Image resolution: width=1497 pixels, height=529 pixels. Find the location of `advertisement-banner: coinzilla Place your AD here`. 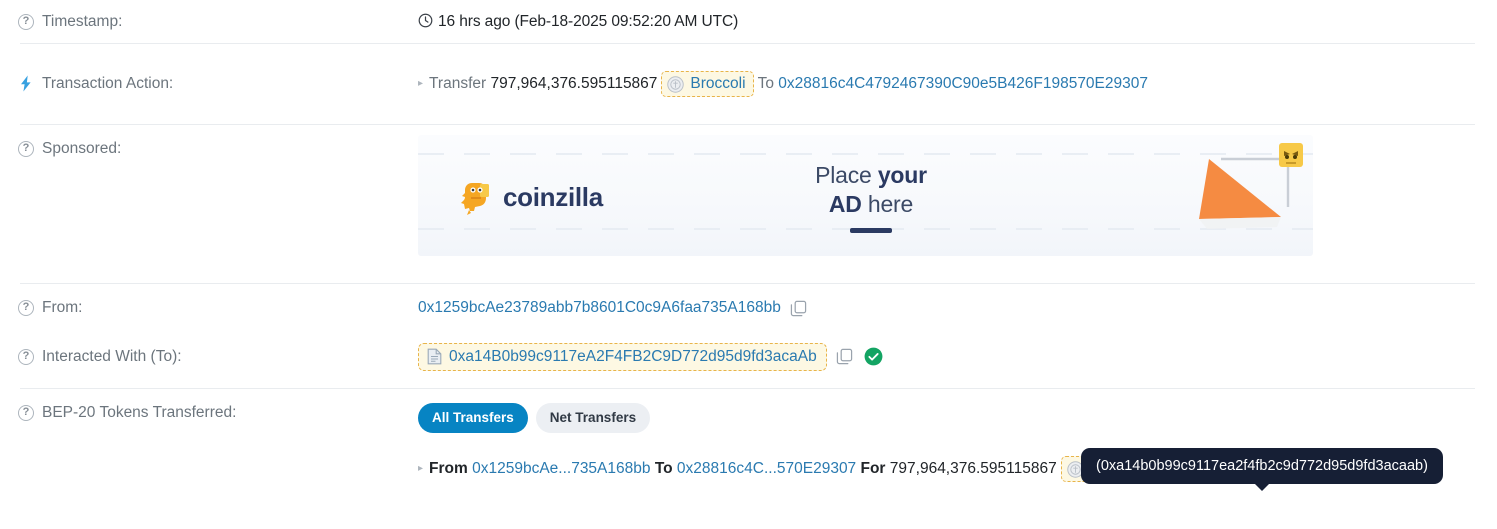

advertisement-banner: coinzilla Place your AD here is located at coordinates (865, 195).